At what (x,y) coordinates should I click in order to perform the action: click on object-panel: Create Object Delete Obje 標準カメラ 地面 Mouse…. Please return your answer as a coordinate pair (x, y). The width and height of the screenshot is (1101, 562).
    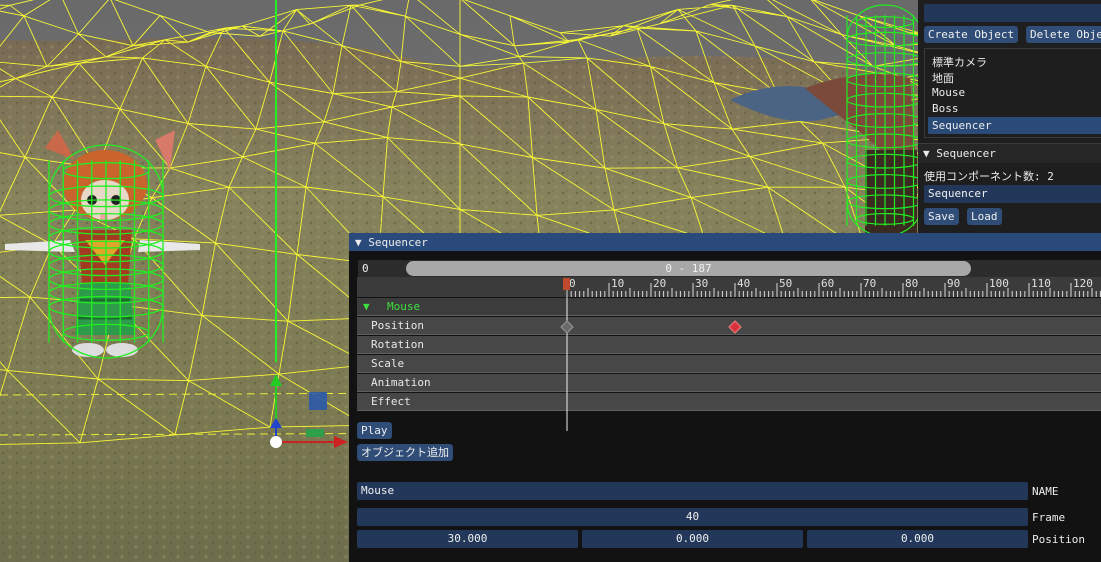
    Looking at the image, I should click on (1009, 117).